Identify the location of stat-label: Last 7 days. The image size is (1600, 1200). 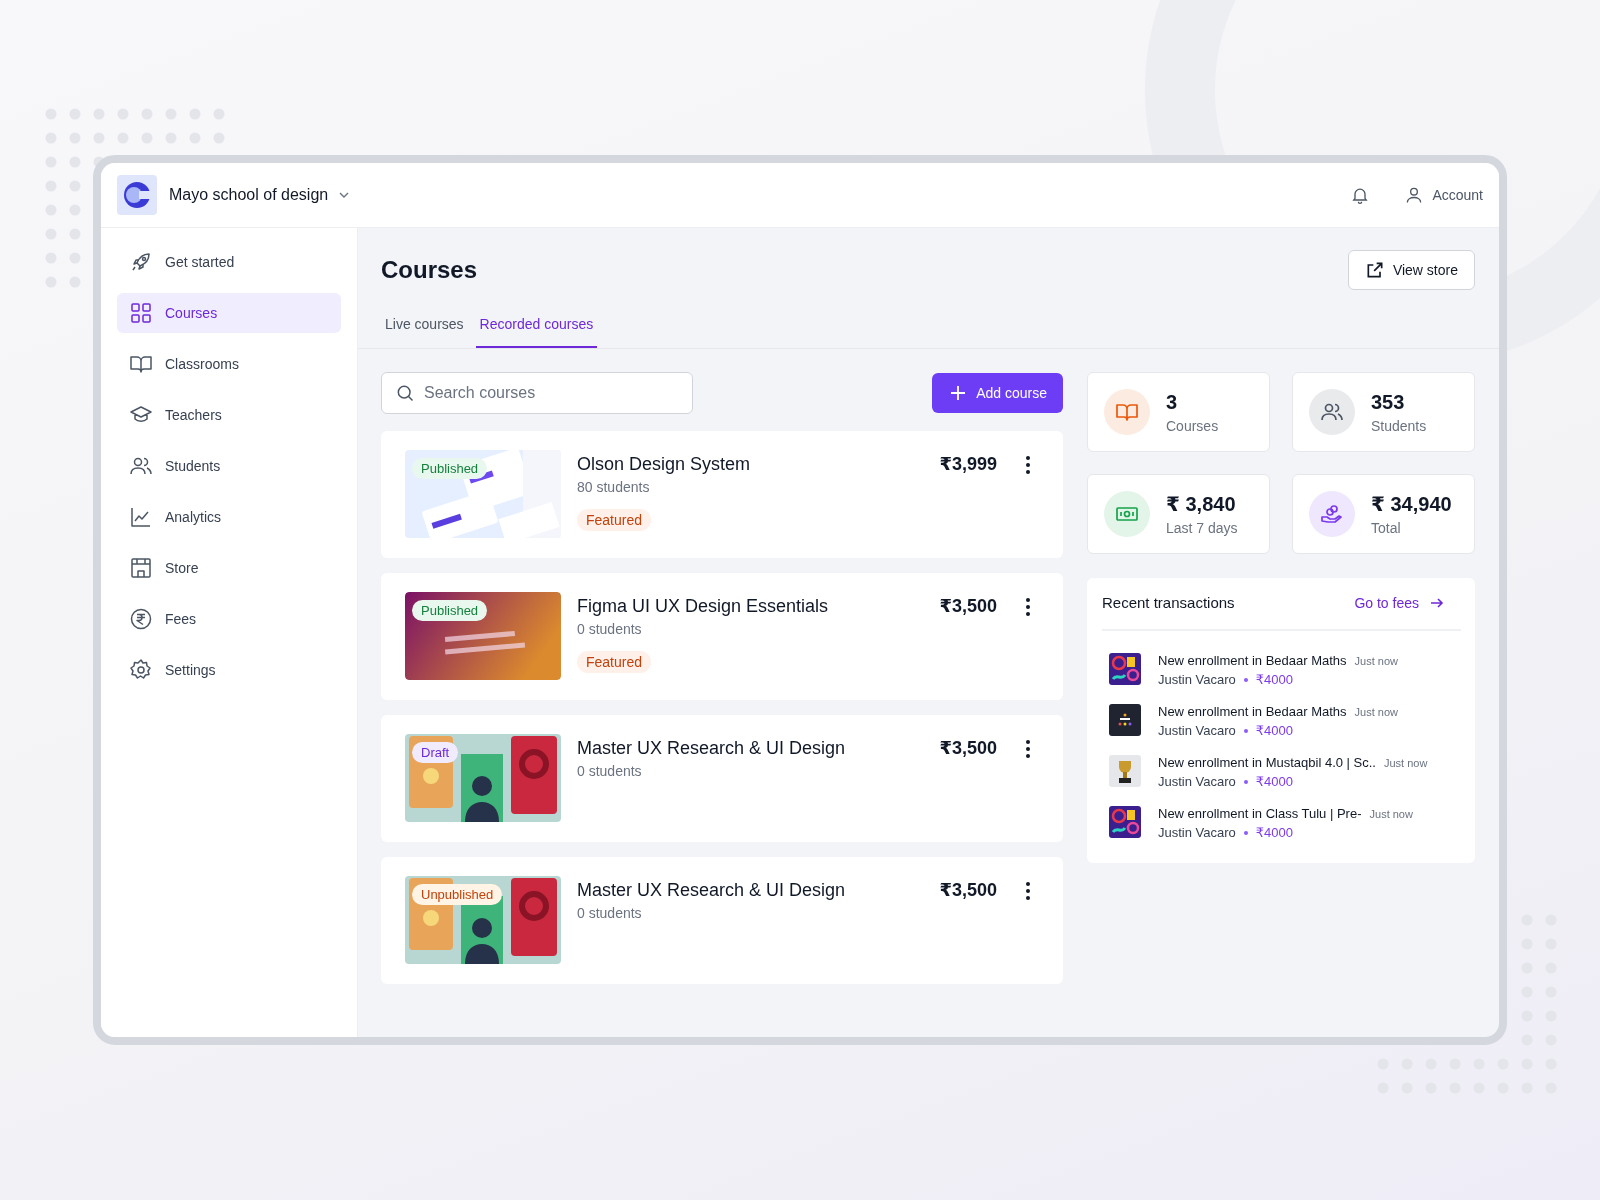
(1202, 528).